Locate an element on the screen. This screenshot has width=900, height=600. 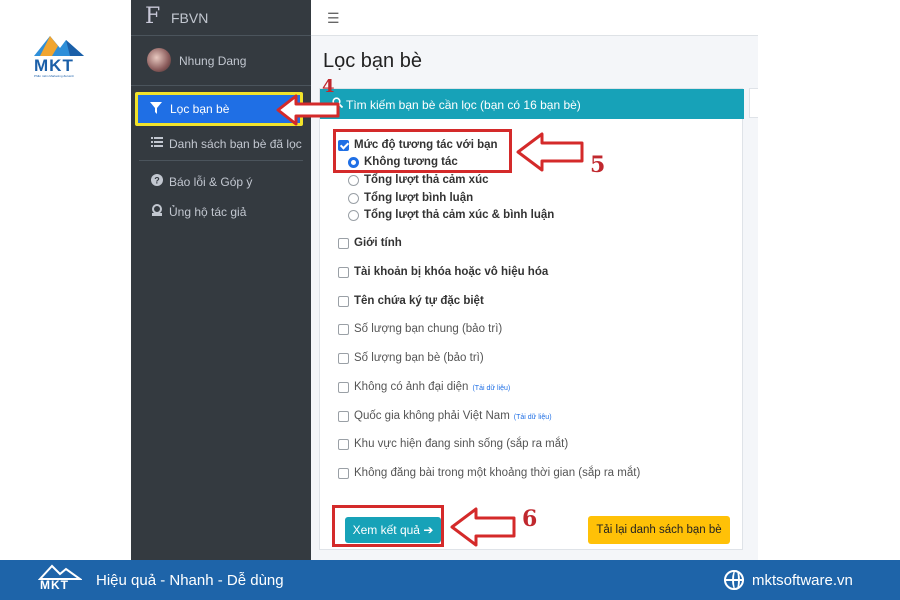
arrow-step6-icon is located at coordinates (483, 527).